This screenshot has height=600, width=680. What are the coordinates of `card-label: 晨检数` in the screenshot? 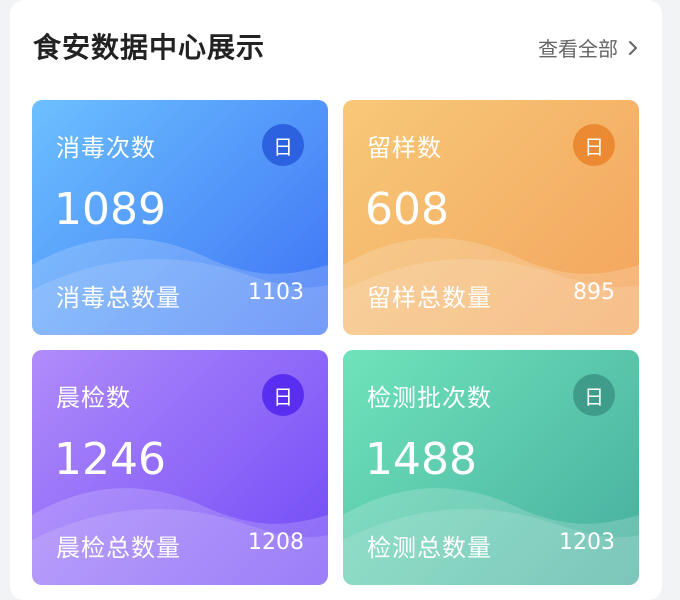 It's located at (93, 398).